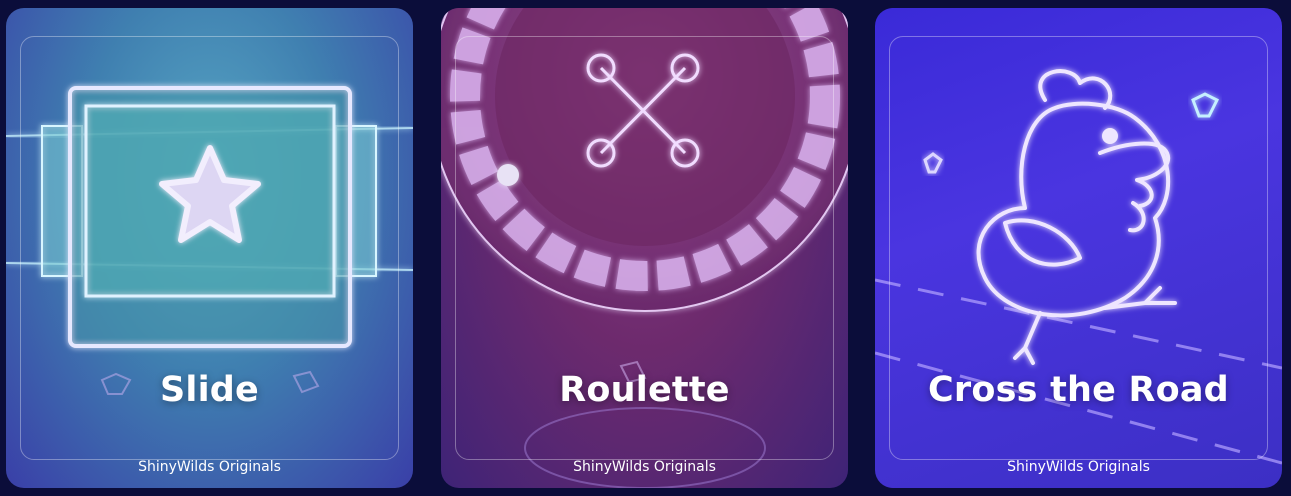 Image resolution: width=1291 pixels, height=496 pixels. What do you see at coordinates (209, 390) in the screenshot?
I see `game-title: Slide` at bounding box center [209, 390].